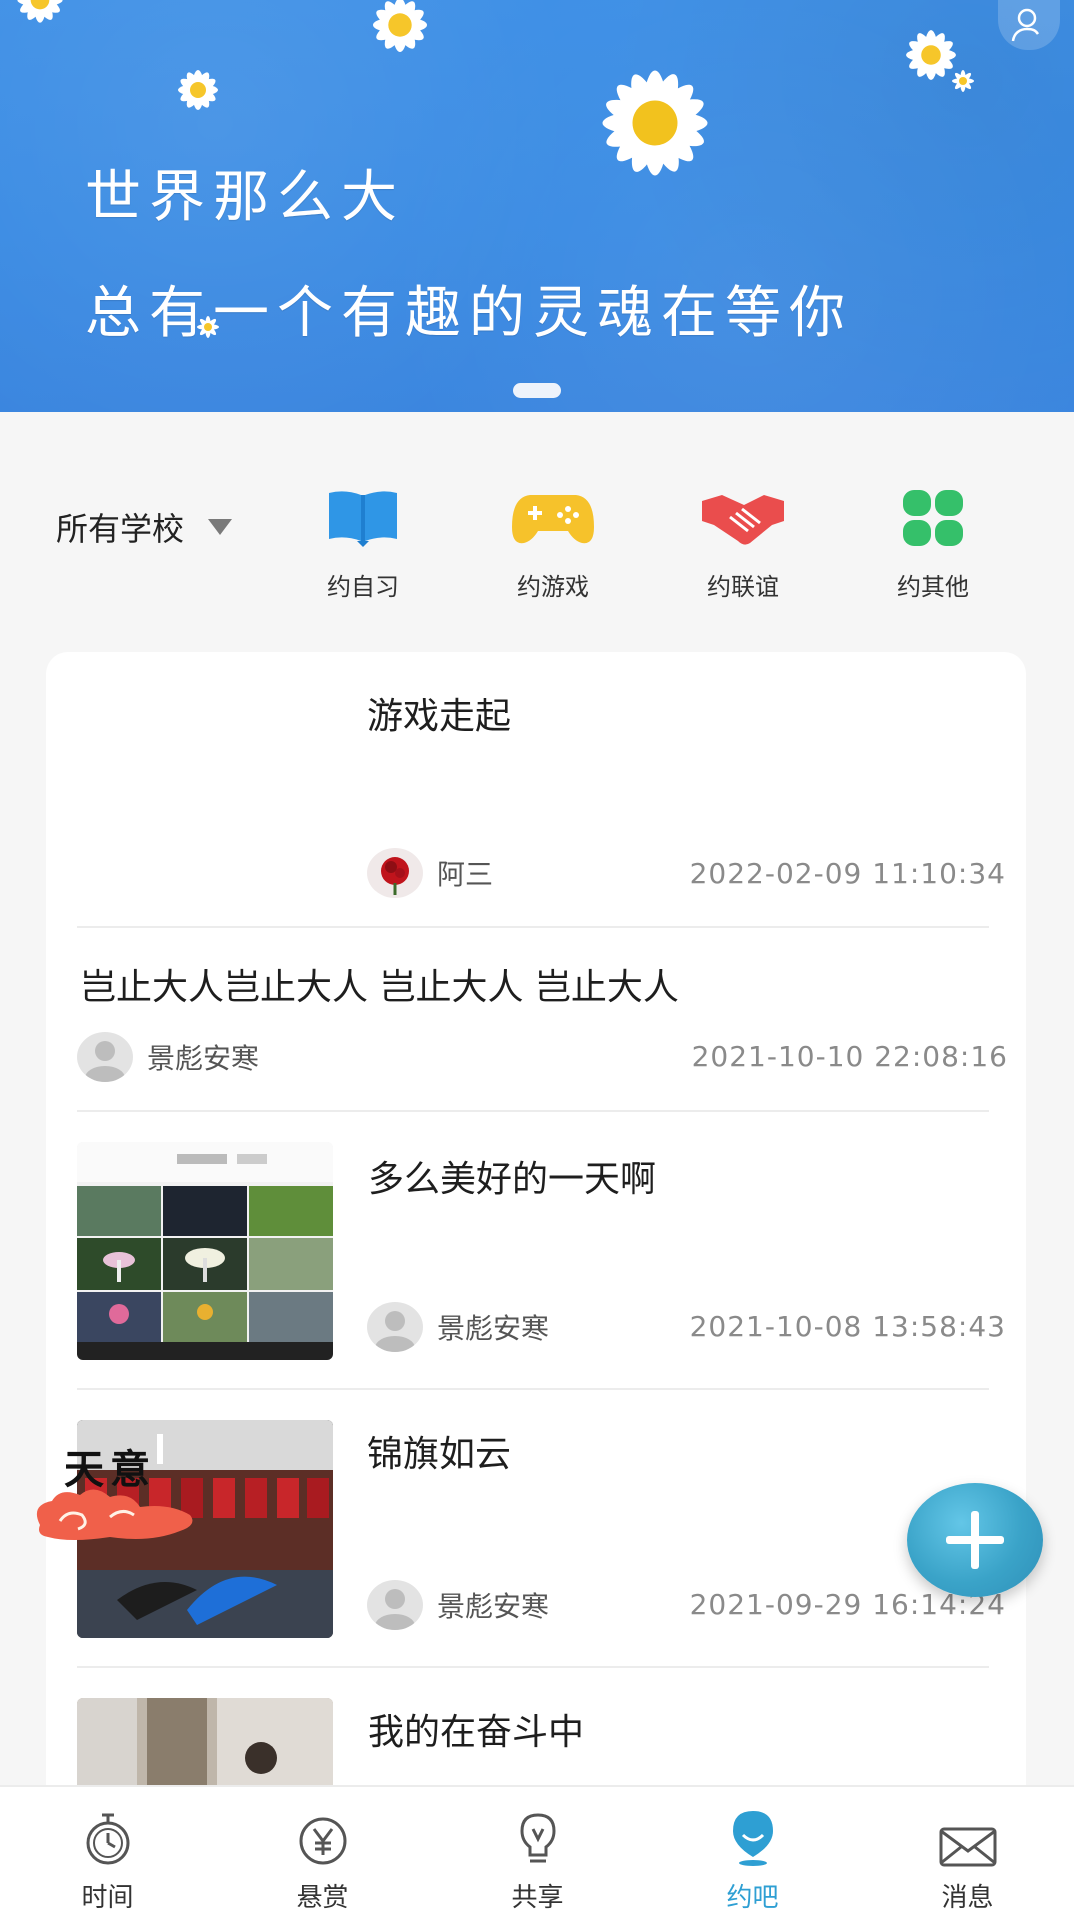 The width and height of the screenshot is (1074, 1916). Describe the element at coordinates (245, 197) in the screenshot. I see `banner-text-line1: 世界那么大` at that location.